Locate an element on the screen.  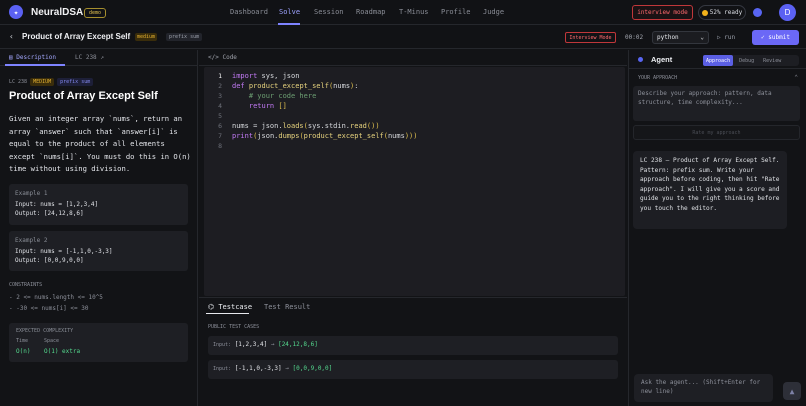
example-input: Input: nums = [1,2,3,4] is located at coordinates (57, 204).